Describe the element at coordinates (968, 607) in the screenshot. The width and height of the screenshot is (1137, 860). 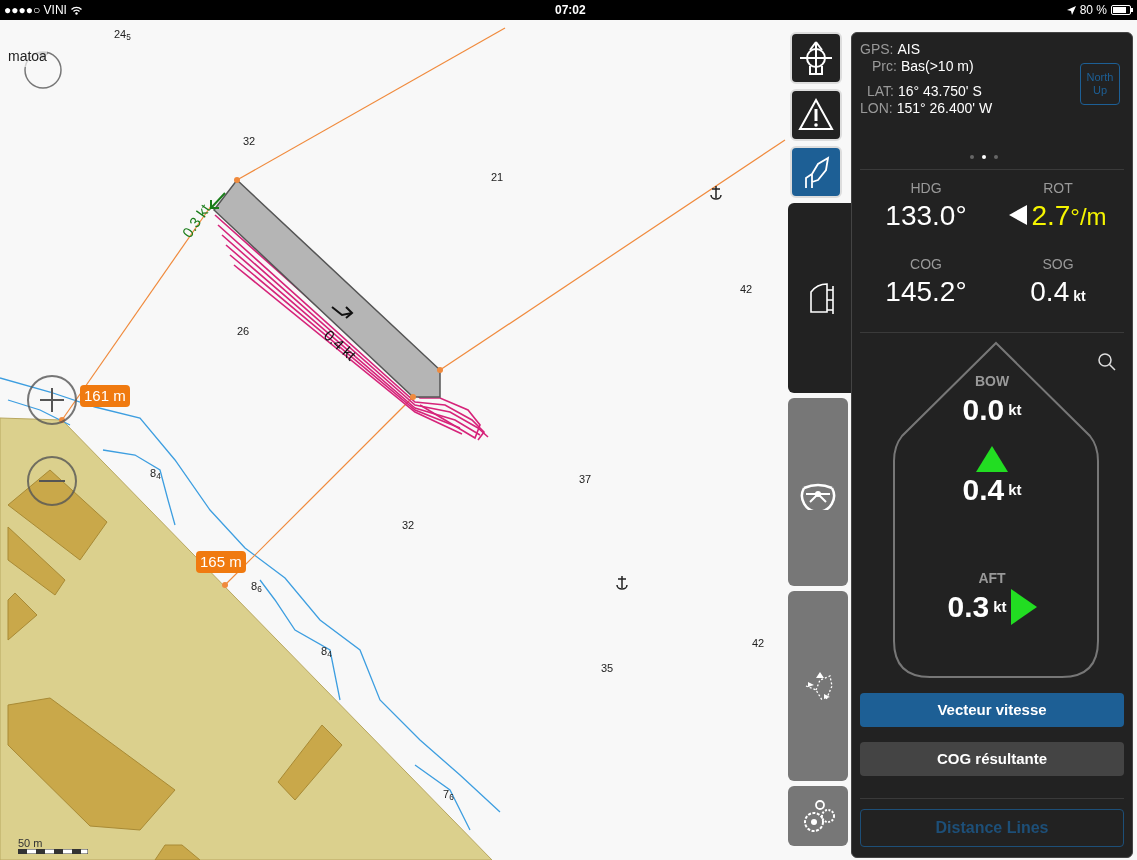
I see `thruster-value: 0.3` at that location.